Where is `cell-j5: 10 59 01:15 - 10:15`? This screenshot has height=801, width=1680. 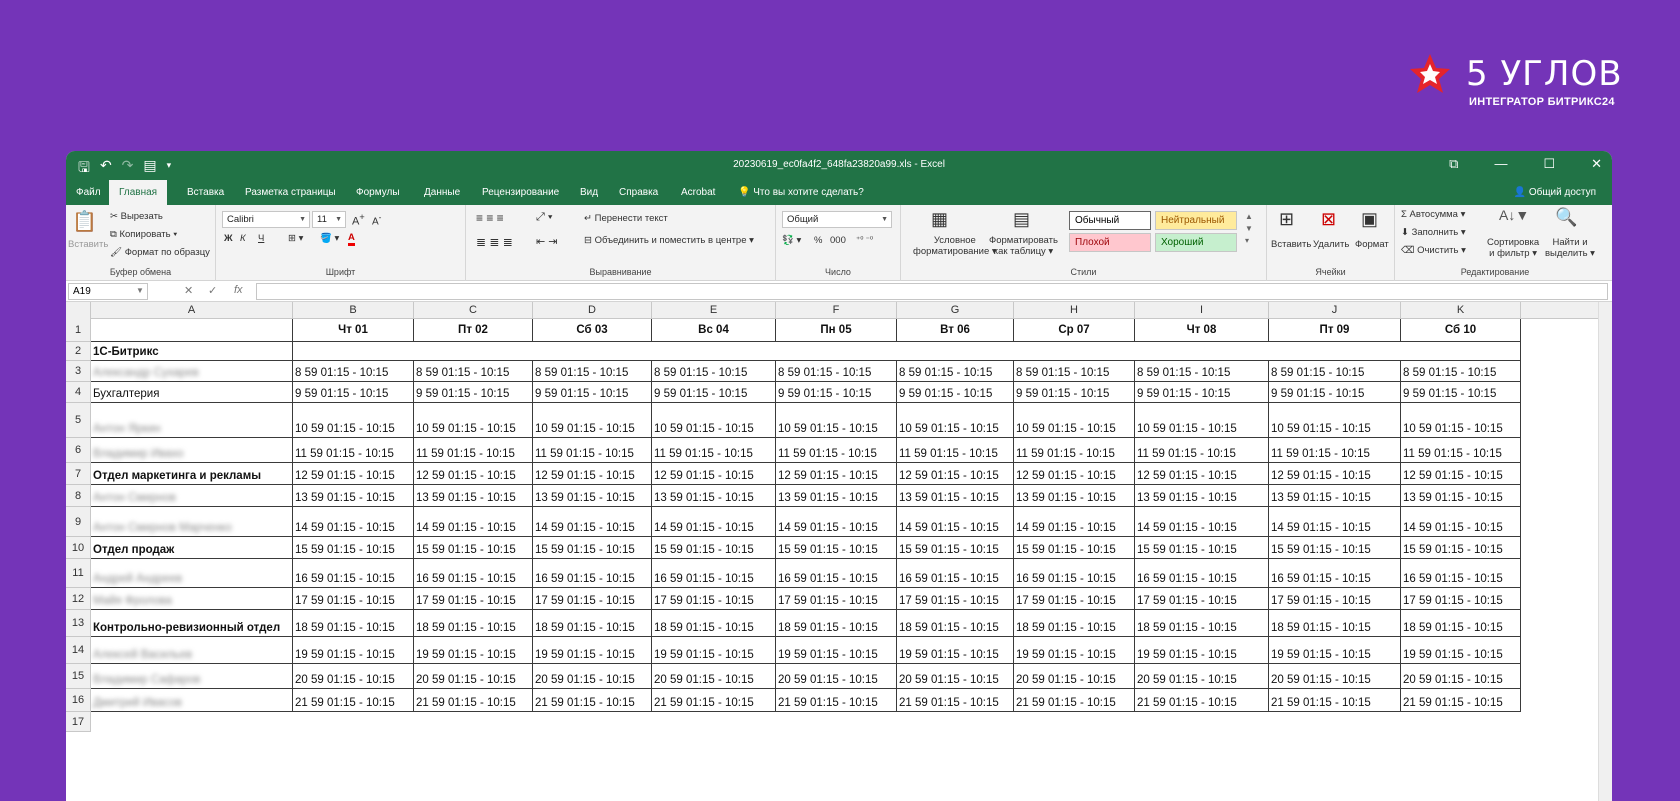
cell-j5: 10 59 01:15 - 10:15 is located at coordinates (1335, 420).